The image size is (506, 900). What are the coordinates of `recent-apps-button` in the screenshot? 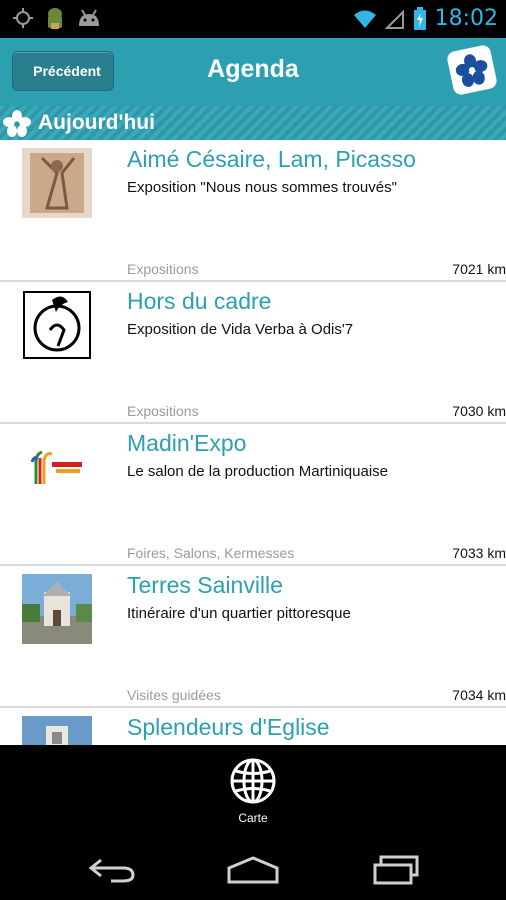 It's located at (396, 870).